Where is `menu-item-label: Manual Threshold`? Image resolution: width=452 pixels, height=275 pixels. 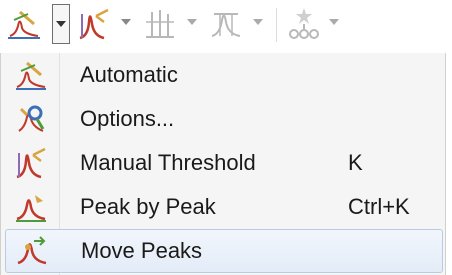 menu-item-label: Manual Threshold is located at coordinates (168, 162).